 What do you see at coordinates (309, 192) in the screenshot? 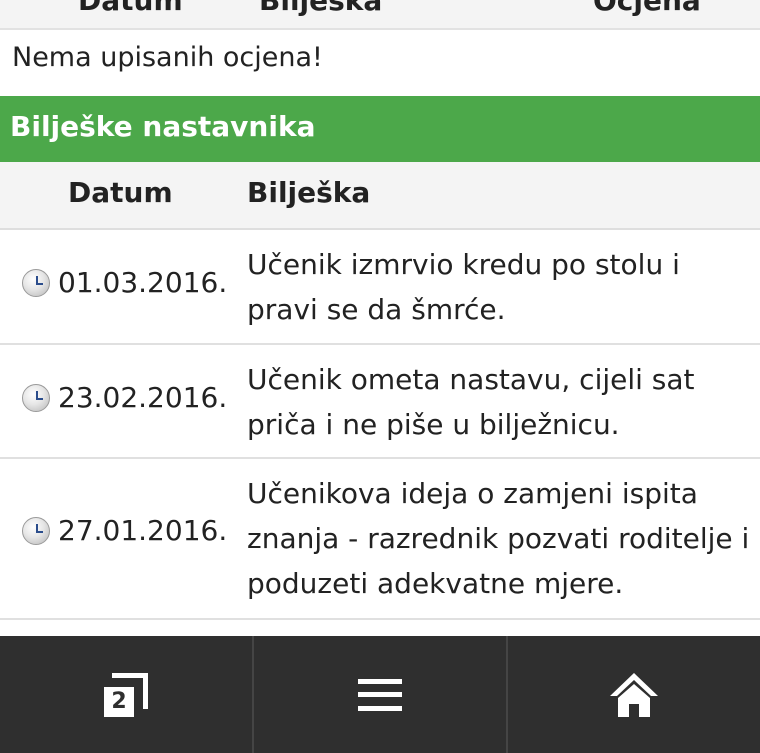
I see `notes-header-note: Bilješka` at bounding box center [309, 192].